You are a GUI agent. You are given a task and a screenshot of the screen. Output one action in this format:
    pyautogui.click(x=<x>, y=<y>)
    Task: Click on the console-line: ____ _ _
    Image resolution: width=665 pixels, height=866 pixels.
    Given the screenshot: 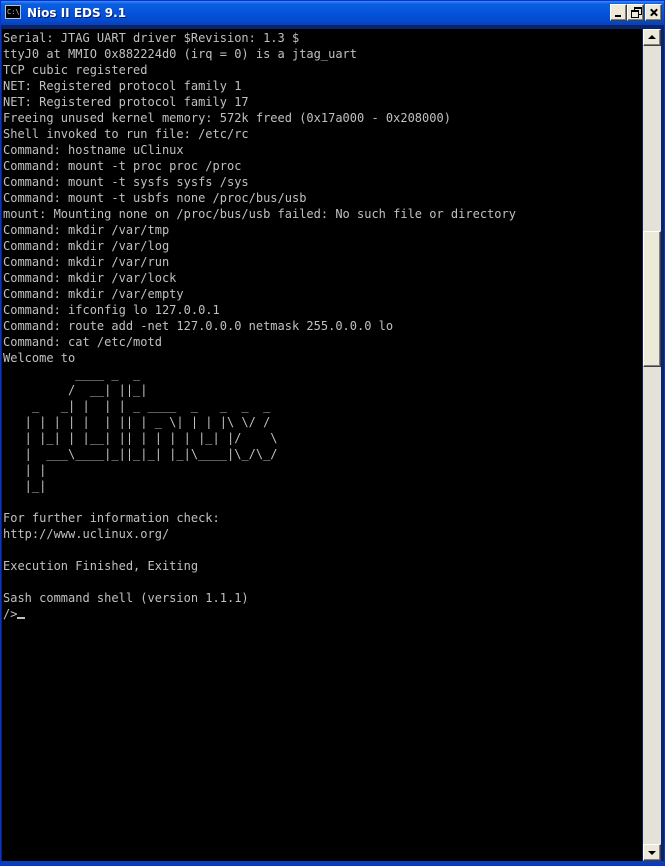 What is the action you would take?
    pyautogui.click(x=72, y=374)
    